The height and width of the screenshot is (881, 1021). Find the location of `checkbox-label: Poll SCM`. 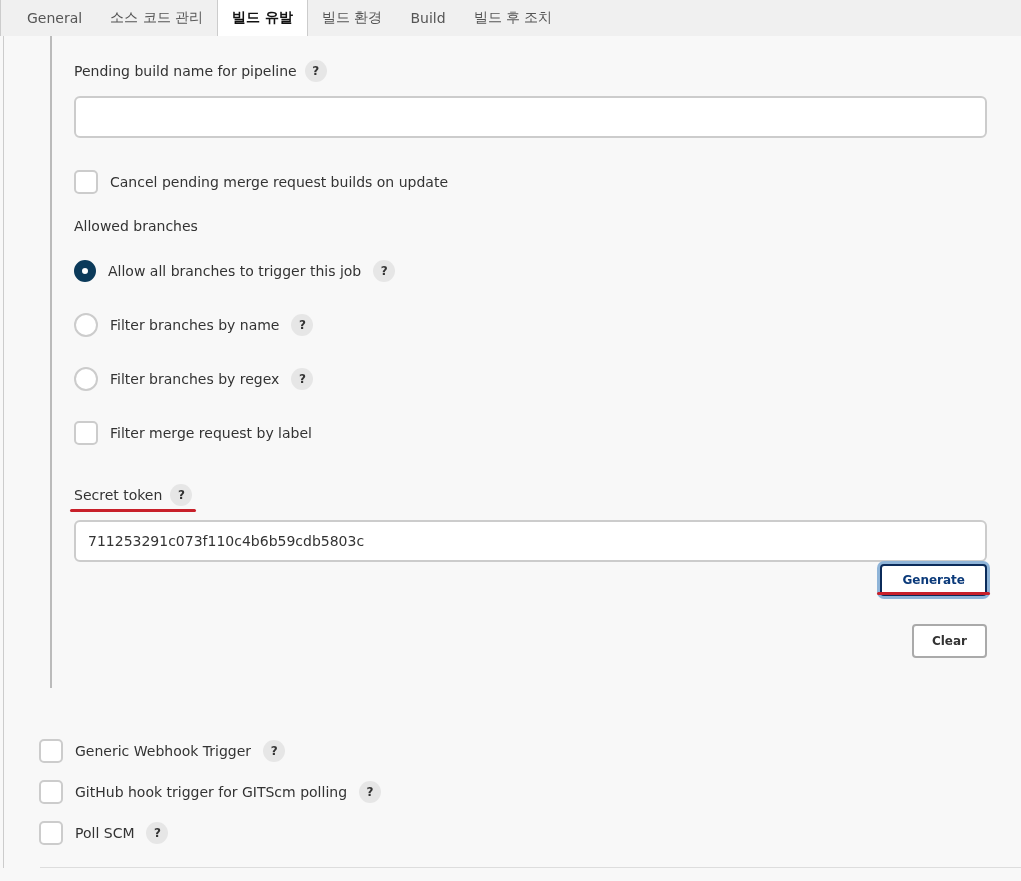

checkbox-label: Poll SCM is located at coordinates (105, 832).